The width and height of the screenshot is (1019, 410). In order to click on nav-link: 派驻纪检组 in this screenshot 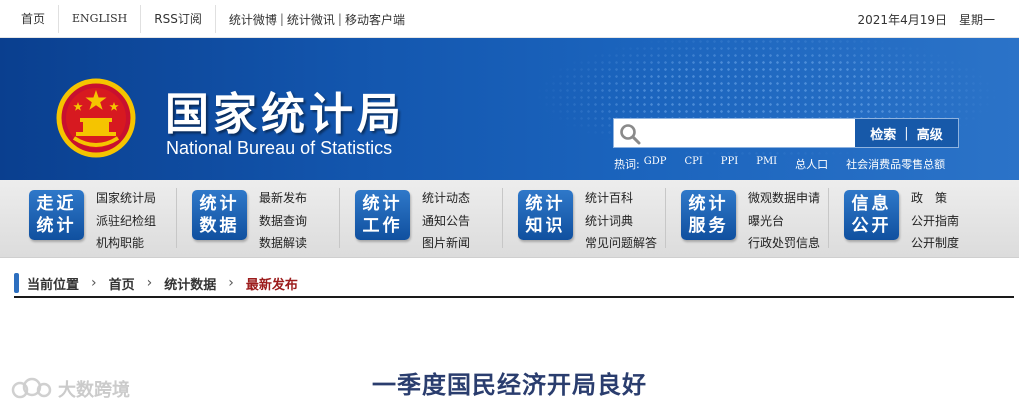, I will do `click(126, 221)`.